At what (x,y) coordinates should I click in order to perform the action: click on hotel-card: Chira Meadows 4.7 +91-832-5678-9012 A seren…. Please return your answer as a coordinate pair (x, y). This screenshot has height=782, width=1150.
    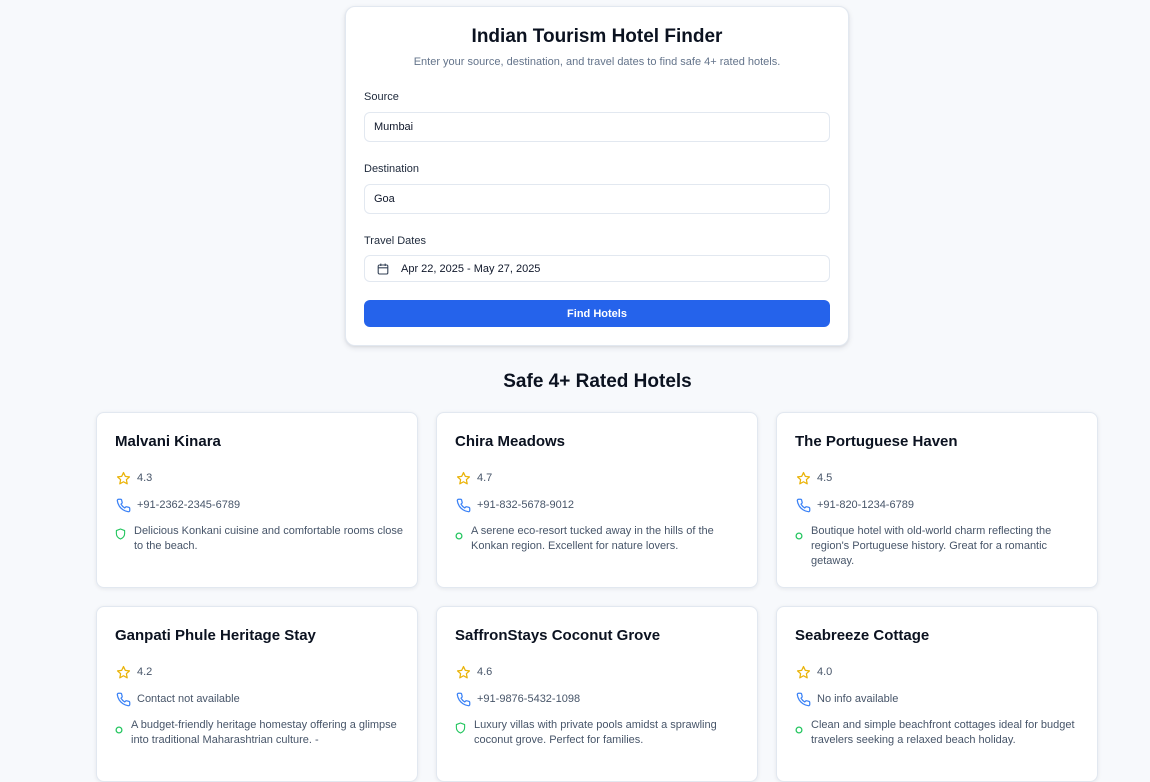
    Looking at the image, I should click on (597, 500).